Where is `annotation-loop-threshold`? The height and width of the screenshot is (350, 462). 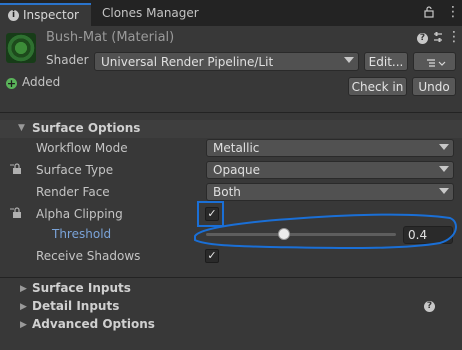
annotation-loop-threshold is located at coordinates (325, 231).